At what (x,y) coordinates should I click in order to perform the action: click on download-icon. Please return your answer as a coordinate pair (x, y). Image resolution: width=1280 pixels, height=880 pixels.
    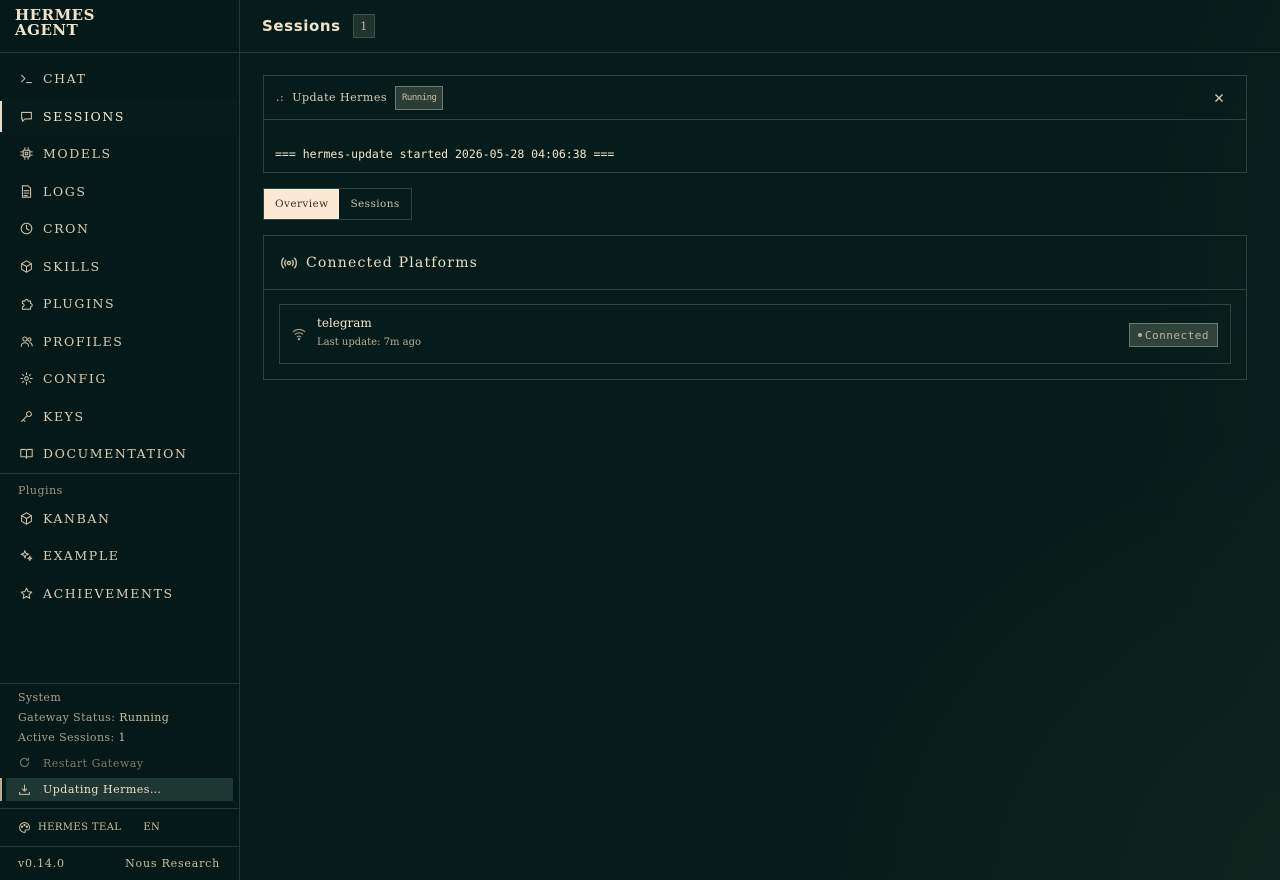
    Looking at the image, I should click on (25, 790).